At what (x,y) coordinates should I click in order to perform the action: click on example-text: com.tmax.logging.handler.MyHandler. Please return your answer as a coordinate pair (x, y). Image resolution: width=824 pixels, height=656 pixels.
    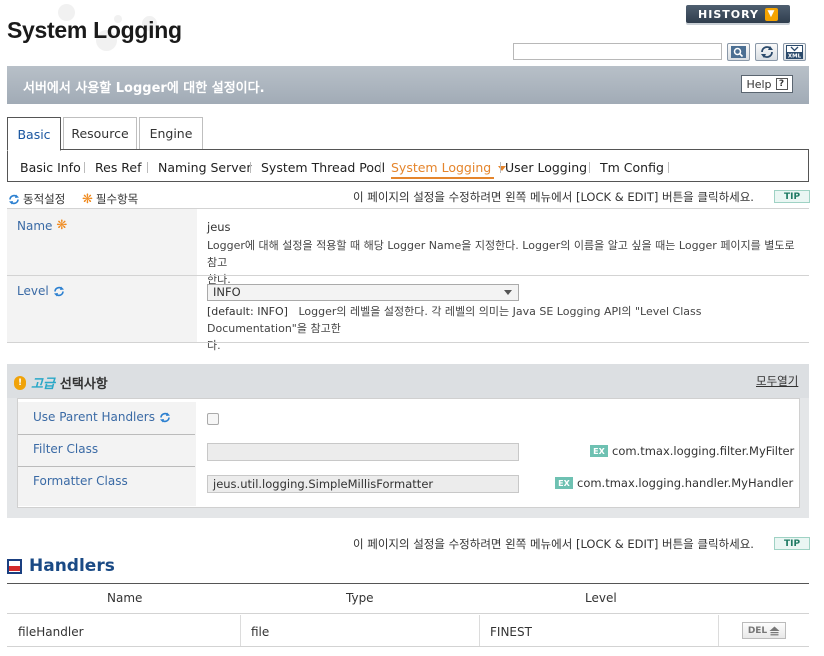
    Looking at the image, I should click on (685, 483).